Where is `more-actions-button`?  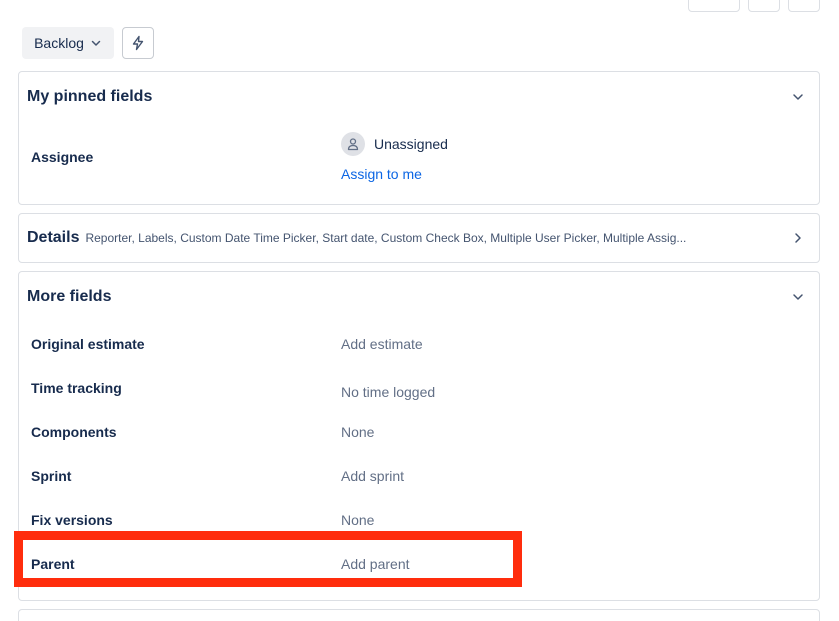 more-actions-button is located at coordinates (804, 6).